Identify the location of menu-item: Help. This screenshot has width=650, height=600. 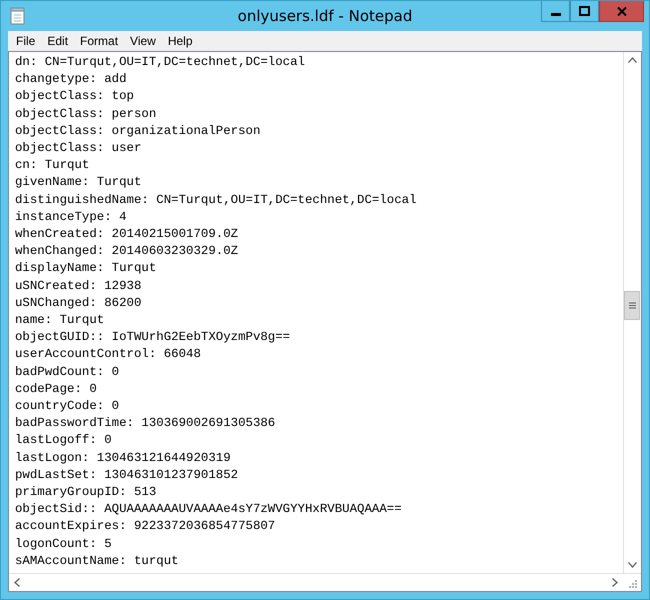
(180, 41).